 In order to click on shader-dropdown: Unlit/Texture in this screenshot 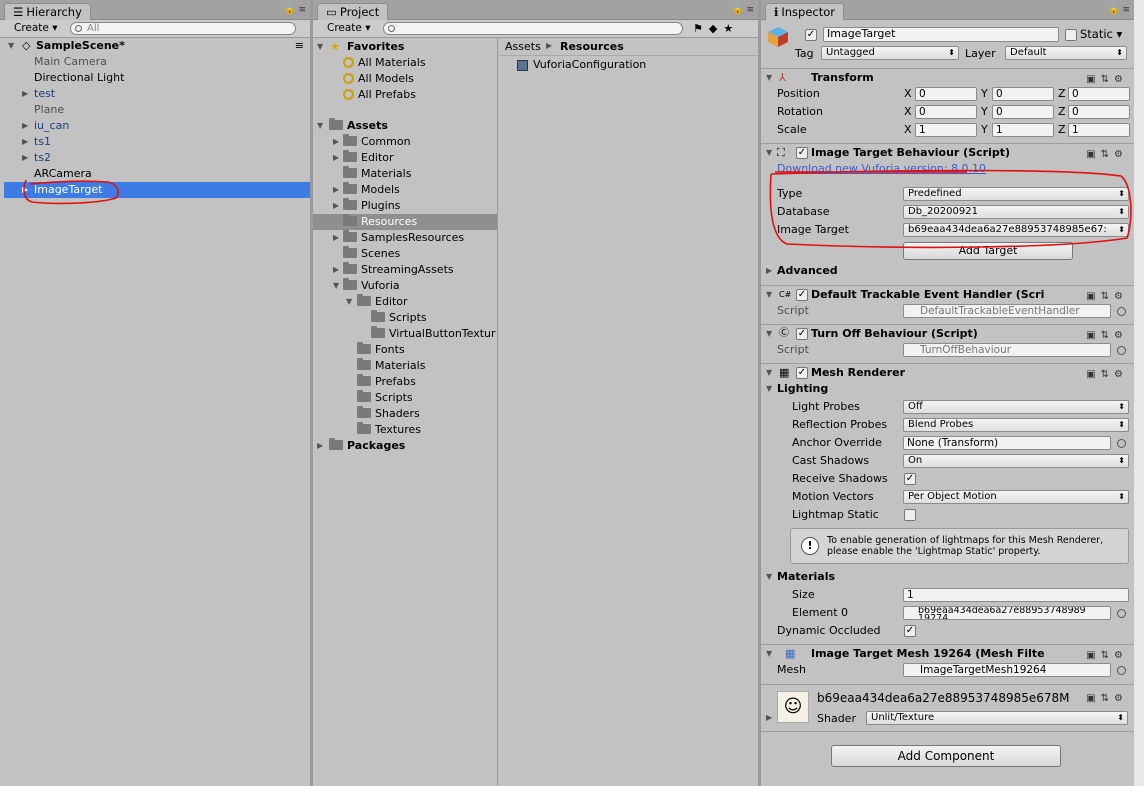, I will do `click(997, 718)`.